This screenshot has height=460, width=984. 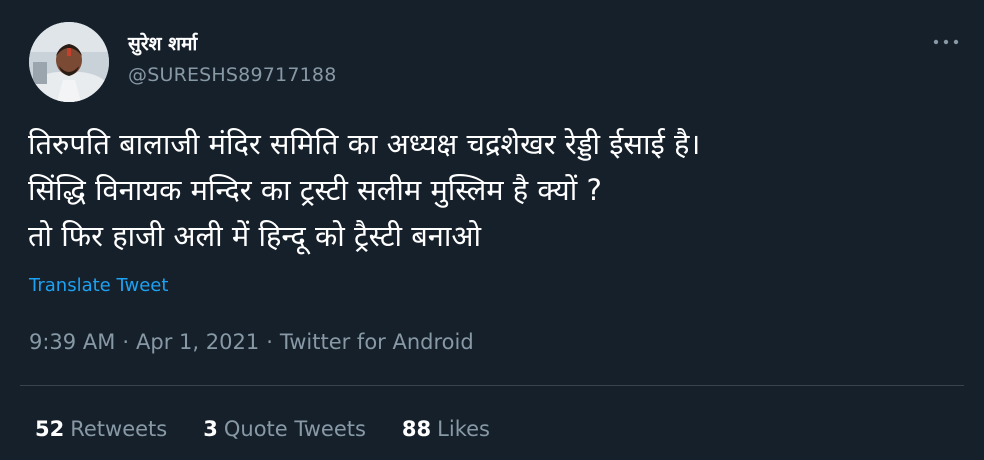 I want to click on retweets-label: Retweets, so click(x=119, y=429).